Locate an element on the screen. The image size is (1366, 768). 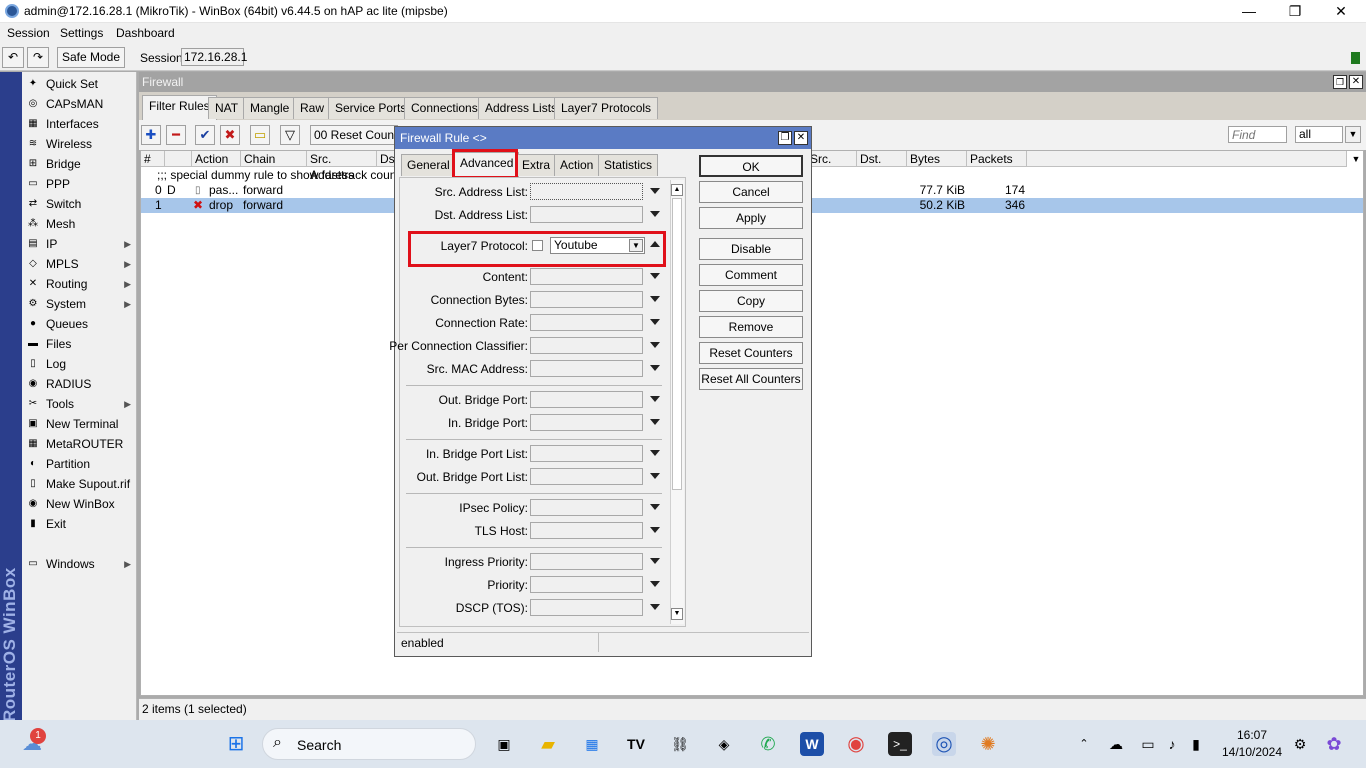
control-panel-icon: ▦ is located at coordinates (592, 744).